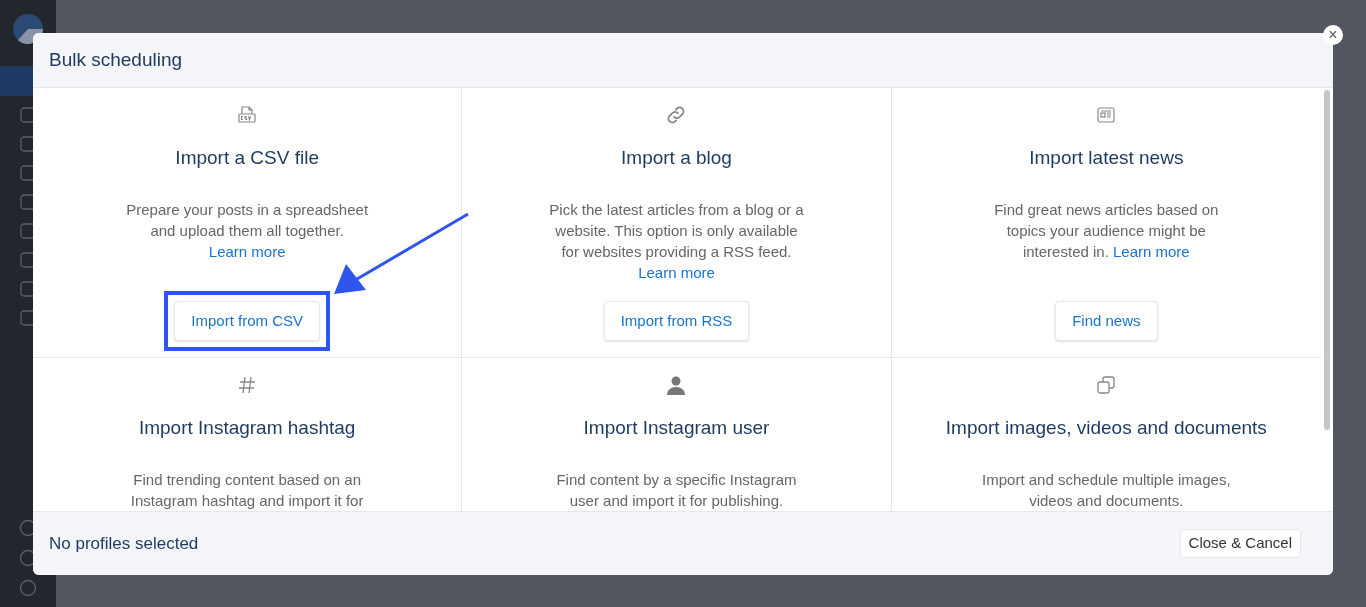 The height and width of the screenshot is (607, 1366). I want to click on newspaper-icon, so click(1106, 115).